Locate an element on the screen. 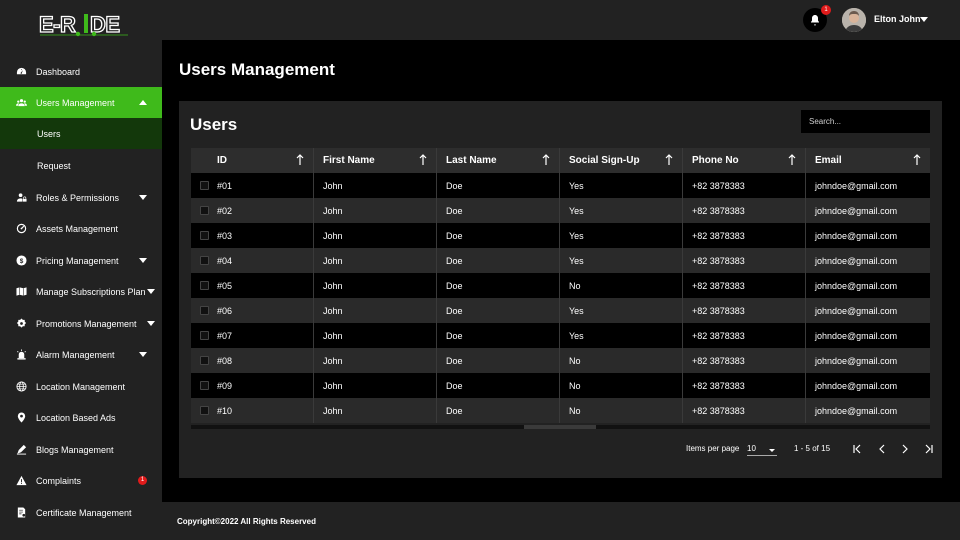 The height and width of the screenshot is (540, 960). sidebar-item-dashboard: Dashboard is located at coordinates (81, 71).